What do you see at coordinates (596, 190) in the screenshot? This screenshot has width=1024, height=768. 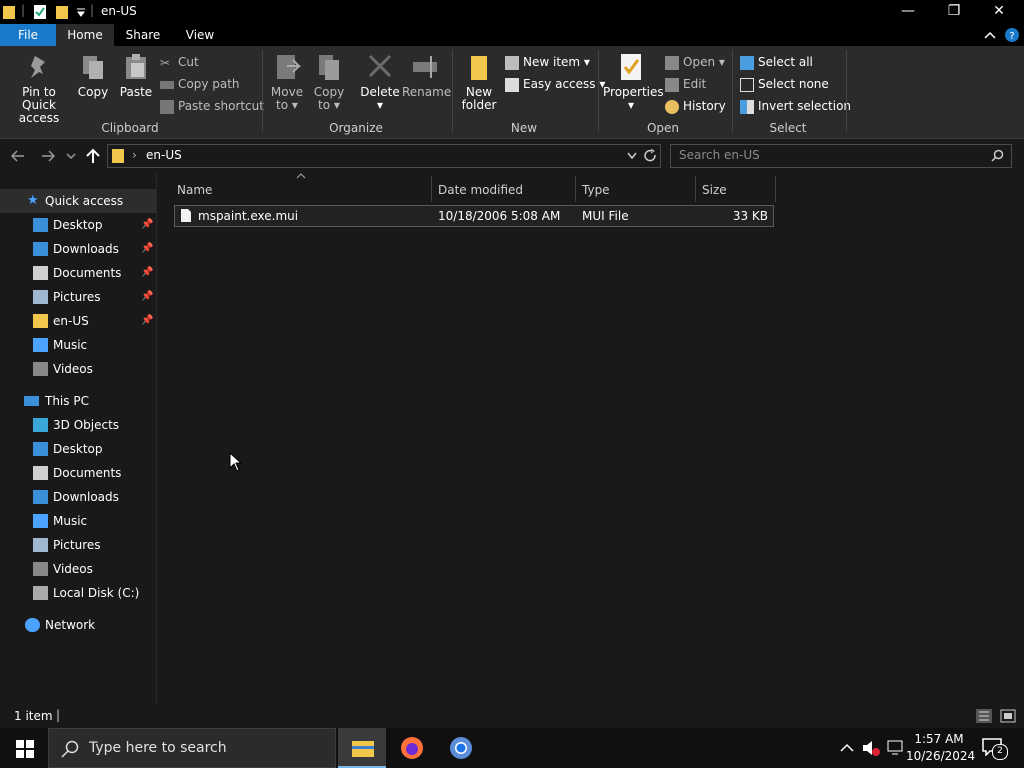 I see `column-header-type: Type` at bounding box center [596, 190].